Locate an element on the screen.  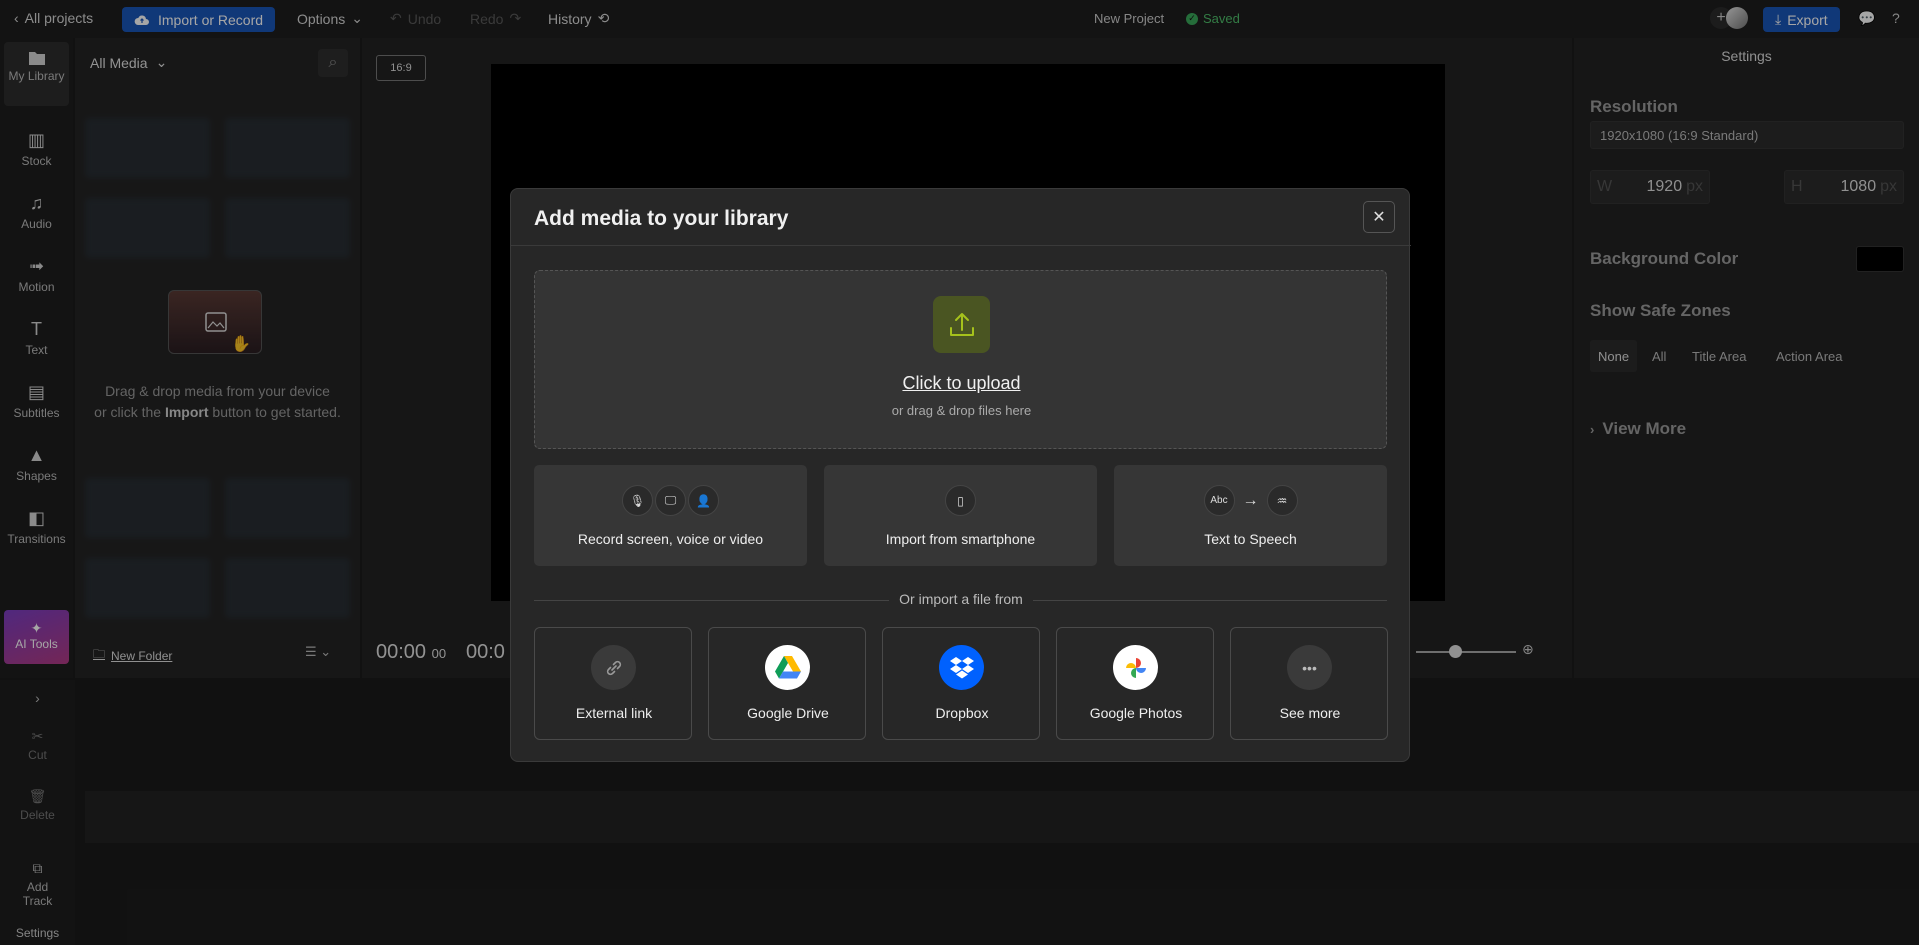
smartphone-icon: ▯ is located at coordinates (960, 500).